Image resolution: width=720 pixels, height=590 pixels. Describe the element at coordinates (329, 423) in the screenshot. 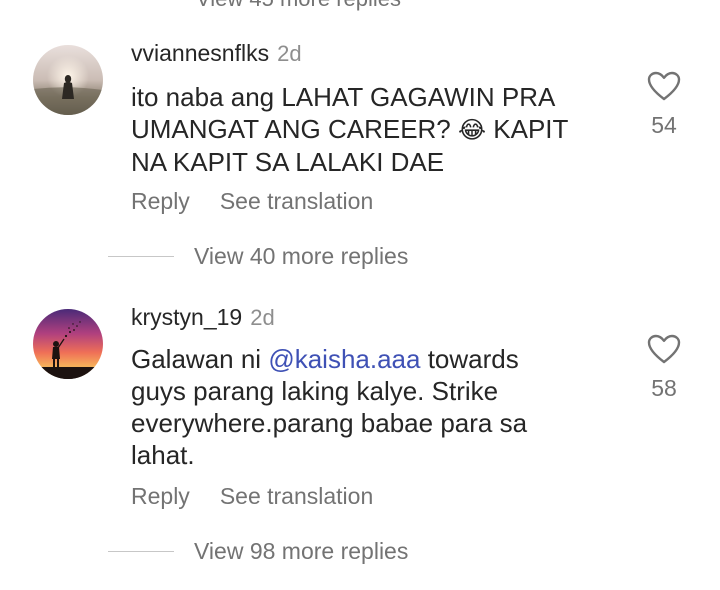

I see `comment-text-line: everywhere.parang babae para sa` at that location.